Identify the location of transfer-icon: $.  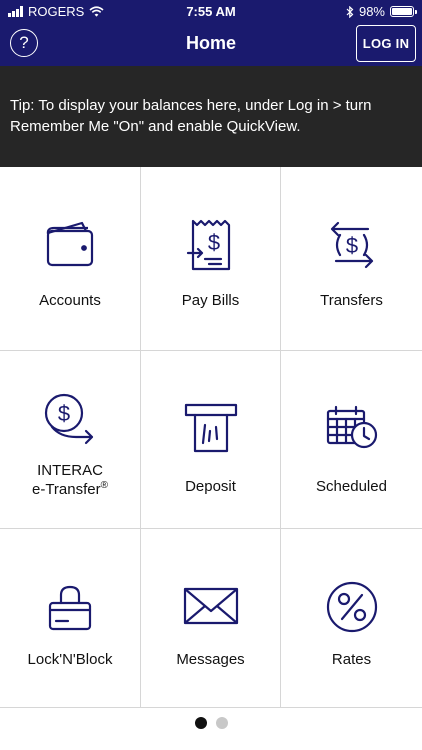
(351, 245).